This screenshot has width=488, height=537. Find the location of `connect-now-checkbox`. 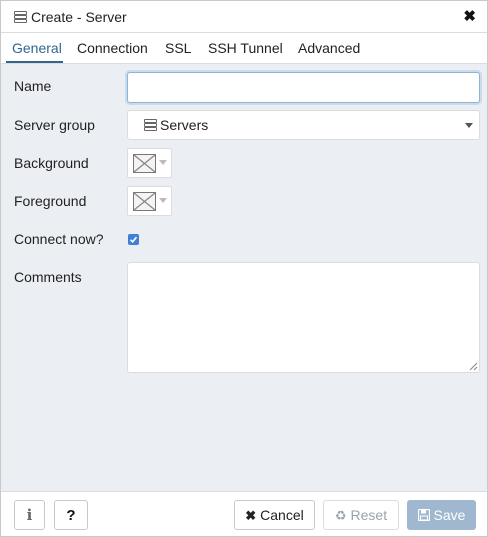

connect-now-checkbox is located at coordinates (133, 239).